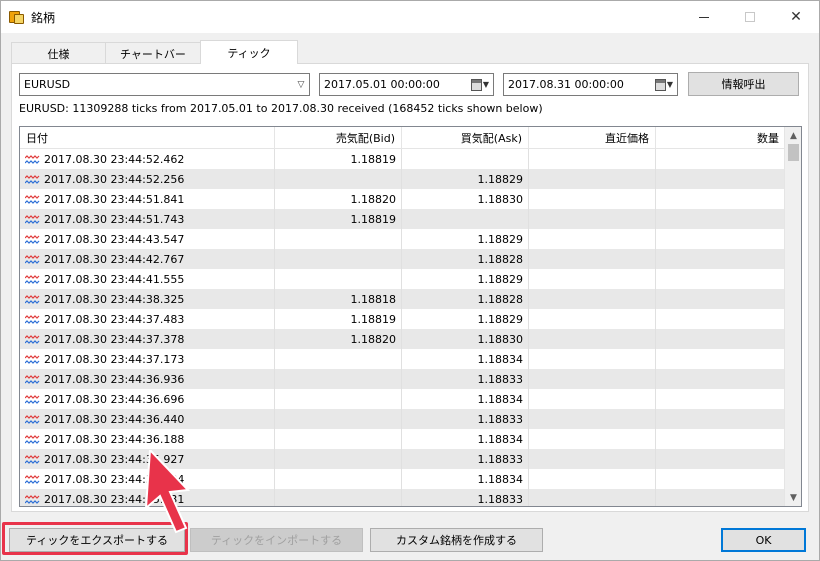 The width and height of the screenshot is (820, 561). I want to click on date-from-picker: 2017.05.01 00:00:00 ▼, so click(406, 84).